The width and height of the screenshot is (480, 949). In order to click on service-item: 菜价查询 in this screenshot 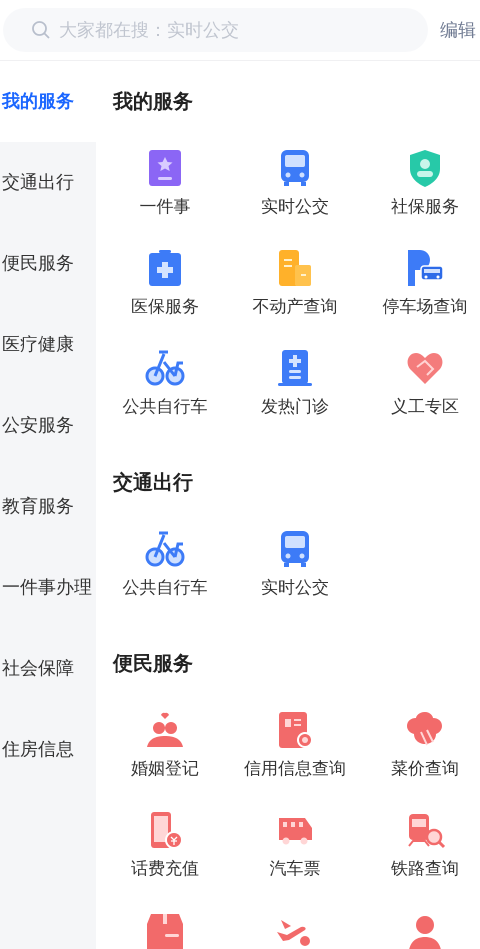, I will do `click(425, 769)`.